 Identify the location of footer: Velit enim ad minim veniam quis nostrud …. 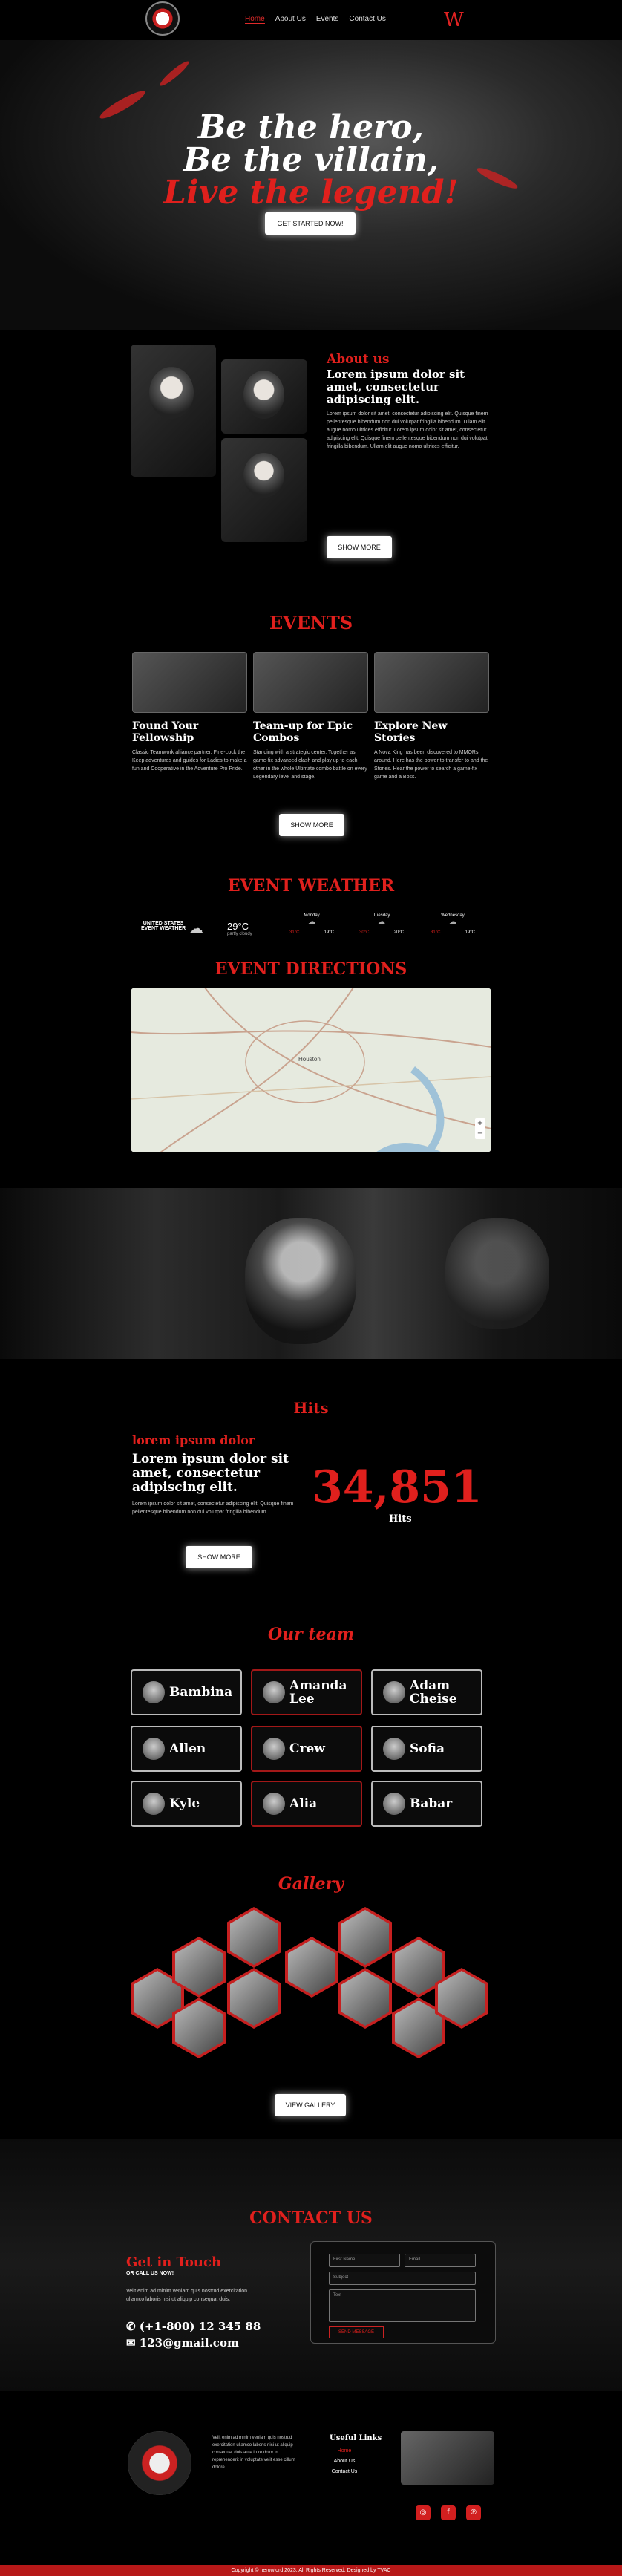
(311, 2494).